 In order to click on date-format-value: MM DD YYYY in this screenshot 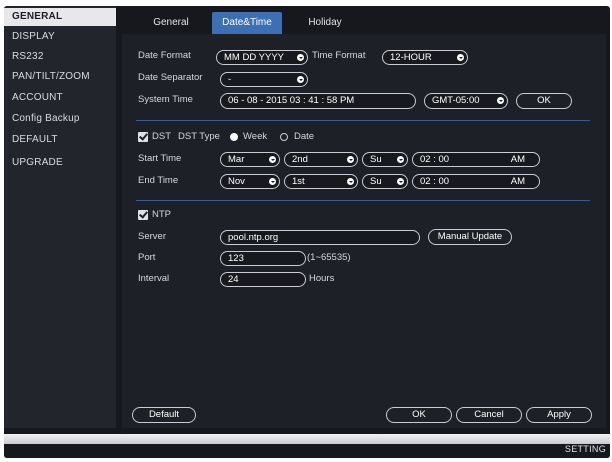, I will do `click(254, 57)`.